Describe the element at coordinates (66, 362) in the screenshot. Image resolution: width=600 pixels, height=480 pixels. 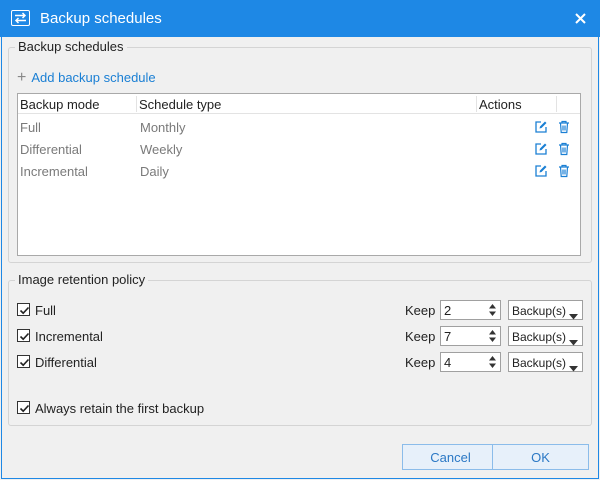
I see `differential-label: Differential` at that location.